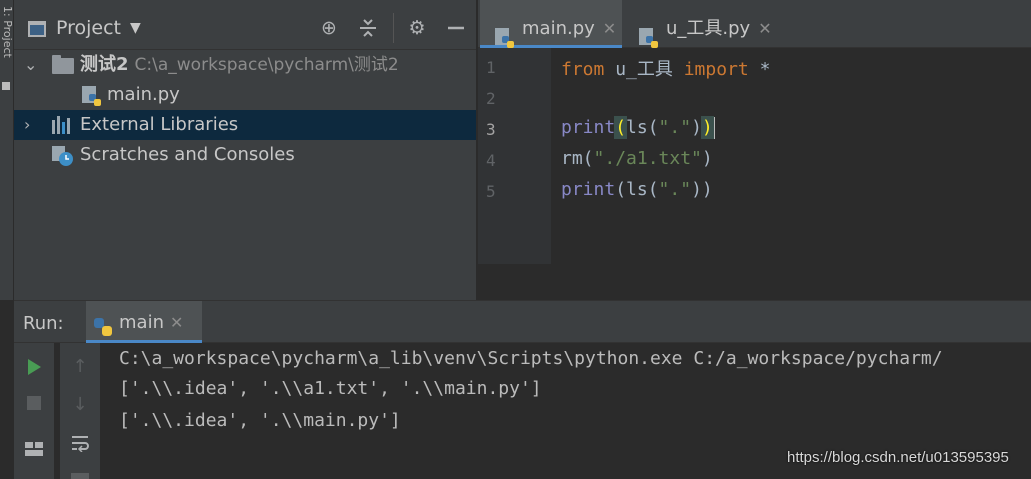 The image size is (1031, 479). I want to click on line-number: 3, so click(491, 129).